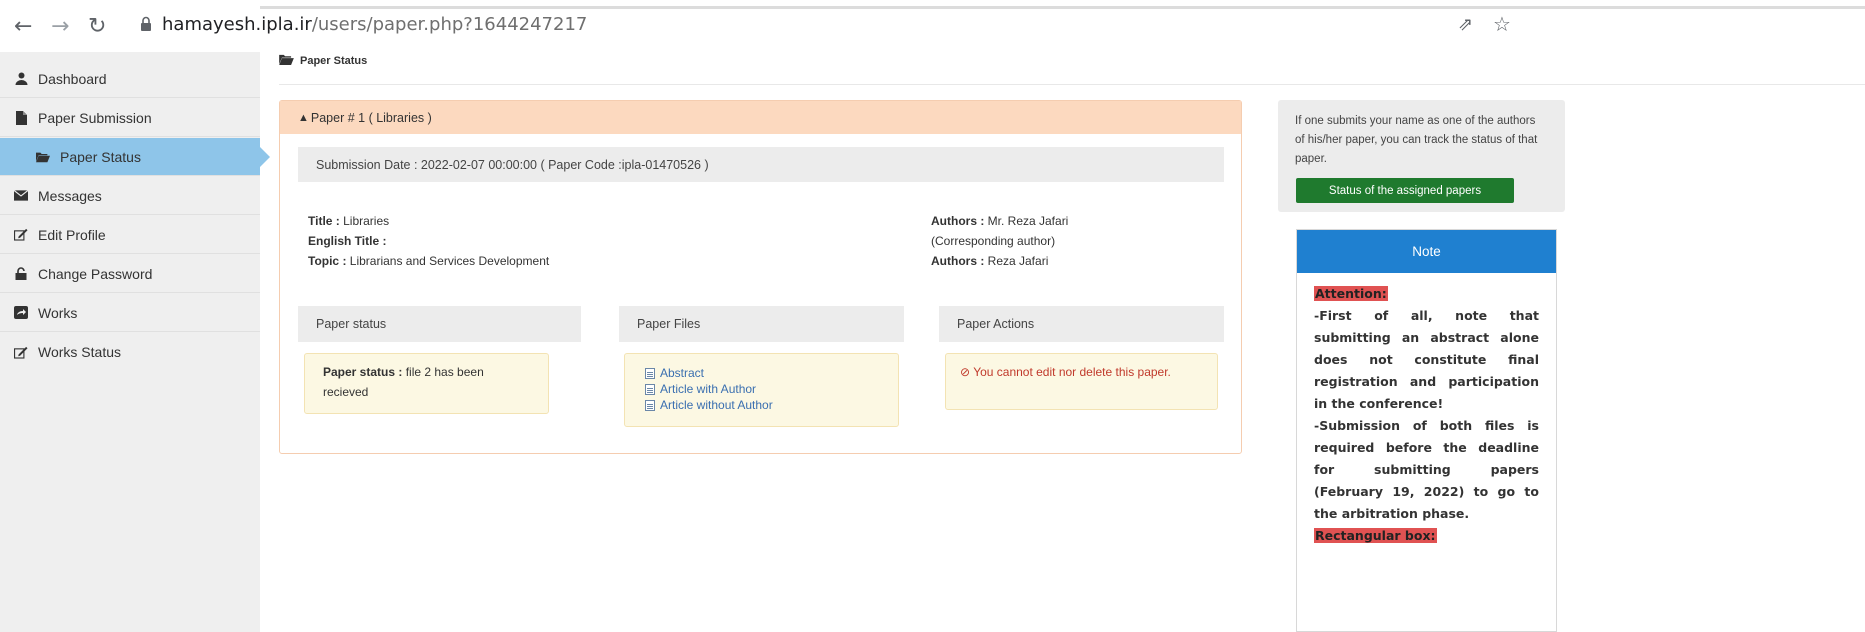 The image size is (1865, 632). What do you see at coordinates (1351, 293) in the screenshot?
I see `attention-label: Attention:` at bounding box center [1351, 293].